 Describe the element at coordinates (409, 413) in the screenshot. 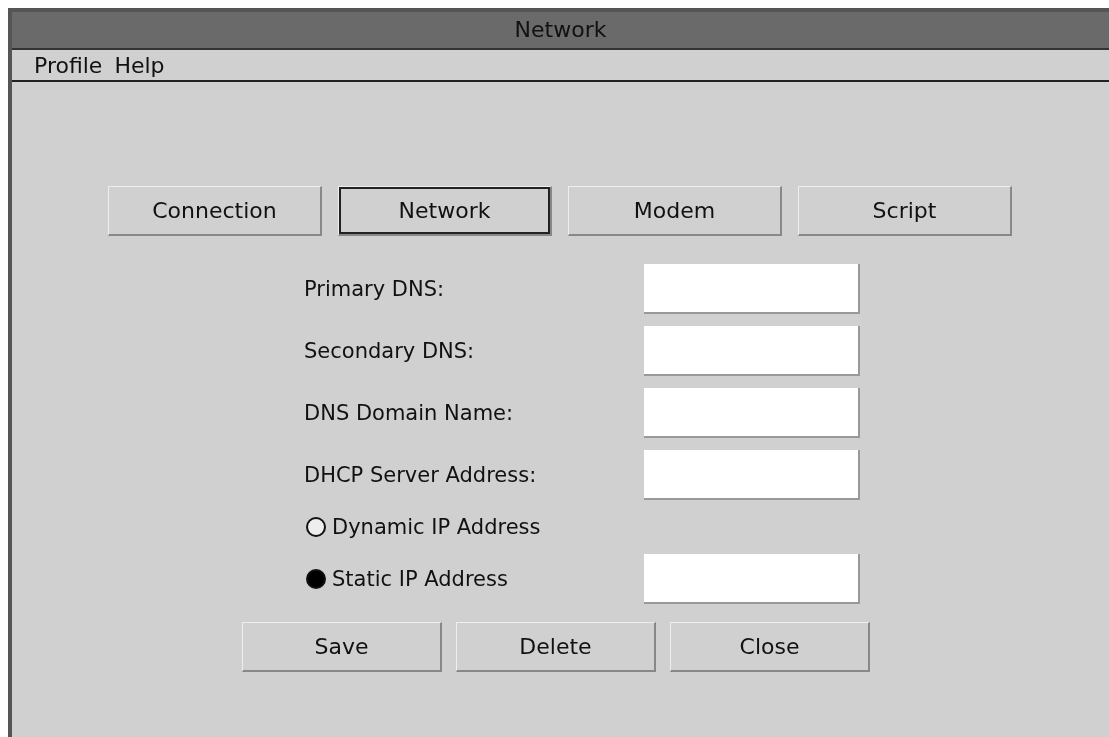

I see `field-label: DNS Domain Name:` at that location.